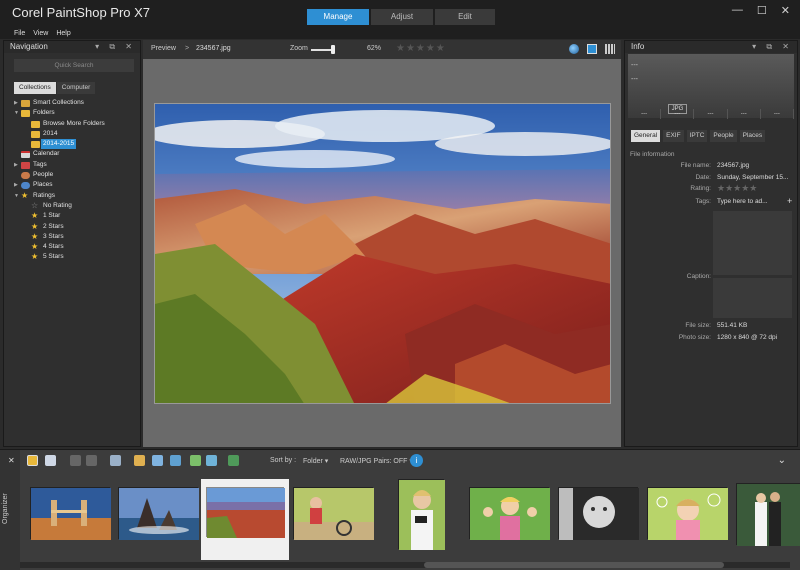 The width and height of the screenshot is (800, 570). What do you see at coordinates (211, 460) in the screenshot?
I see `capture-icon` at bounding box center [211, 460].